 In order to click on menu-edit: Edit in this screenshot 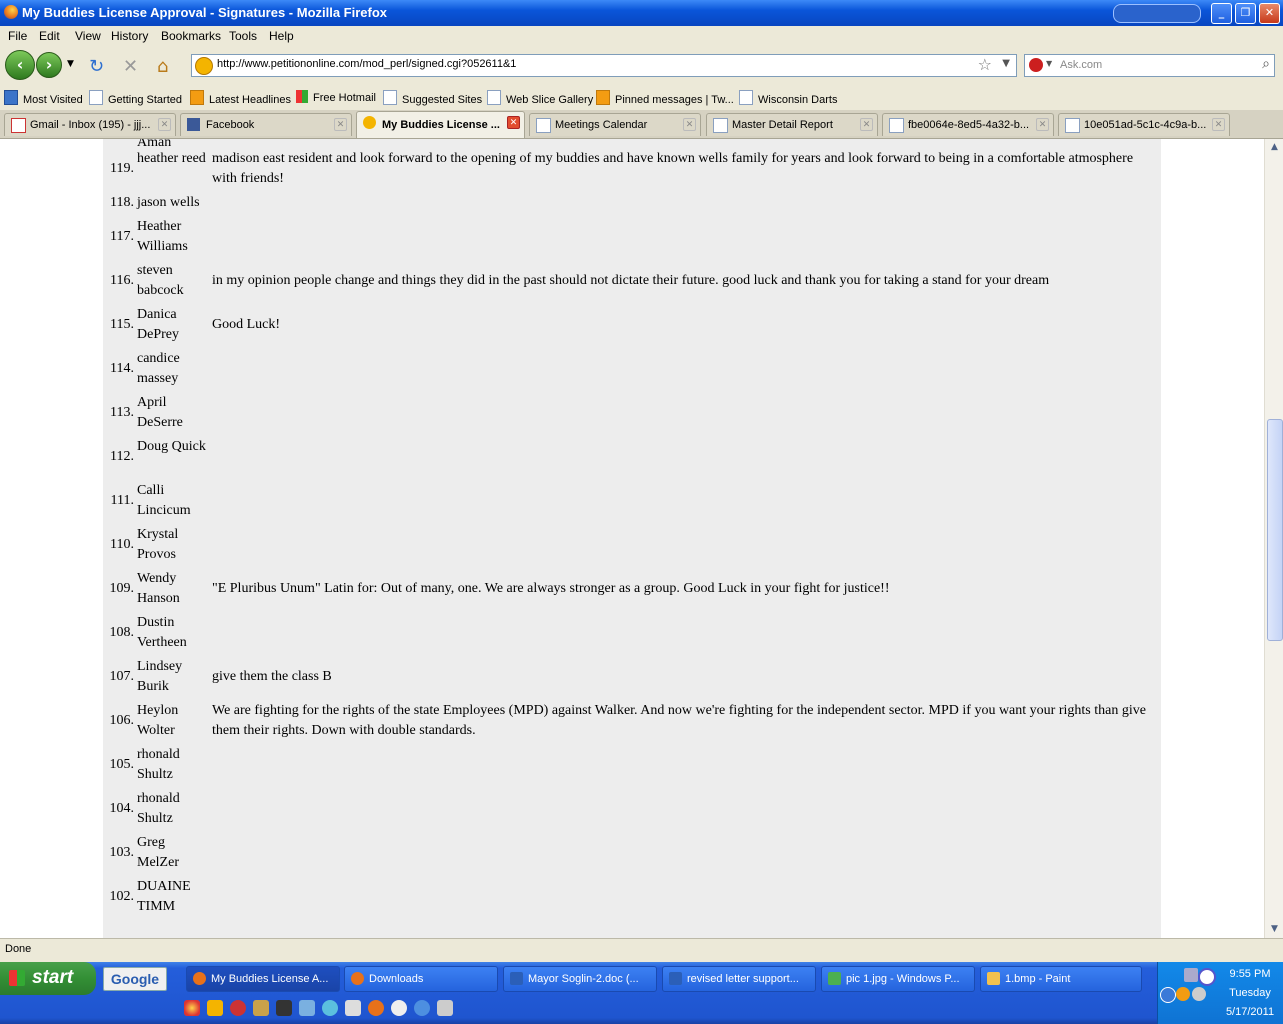, I will do `click(49, 36)`.